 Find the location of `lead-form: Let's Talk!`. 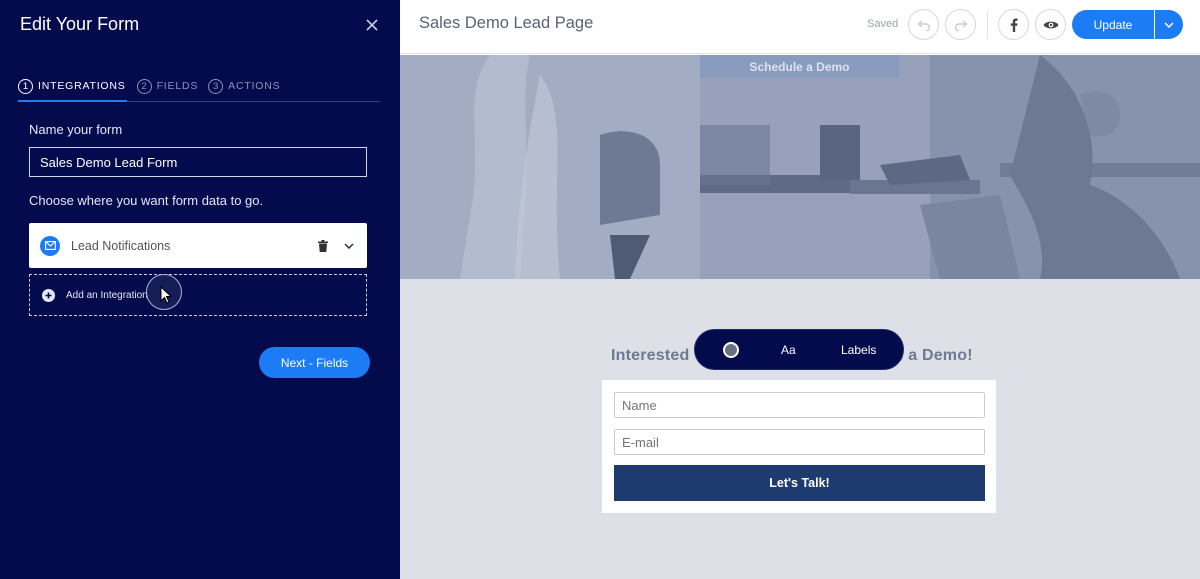

lead-form: Let's Talk! is located at coordinates (799, 446).